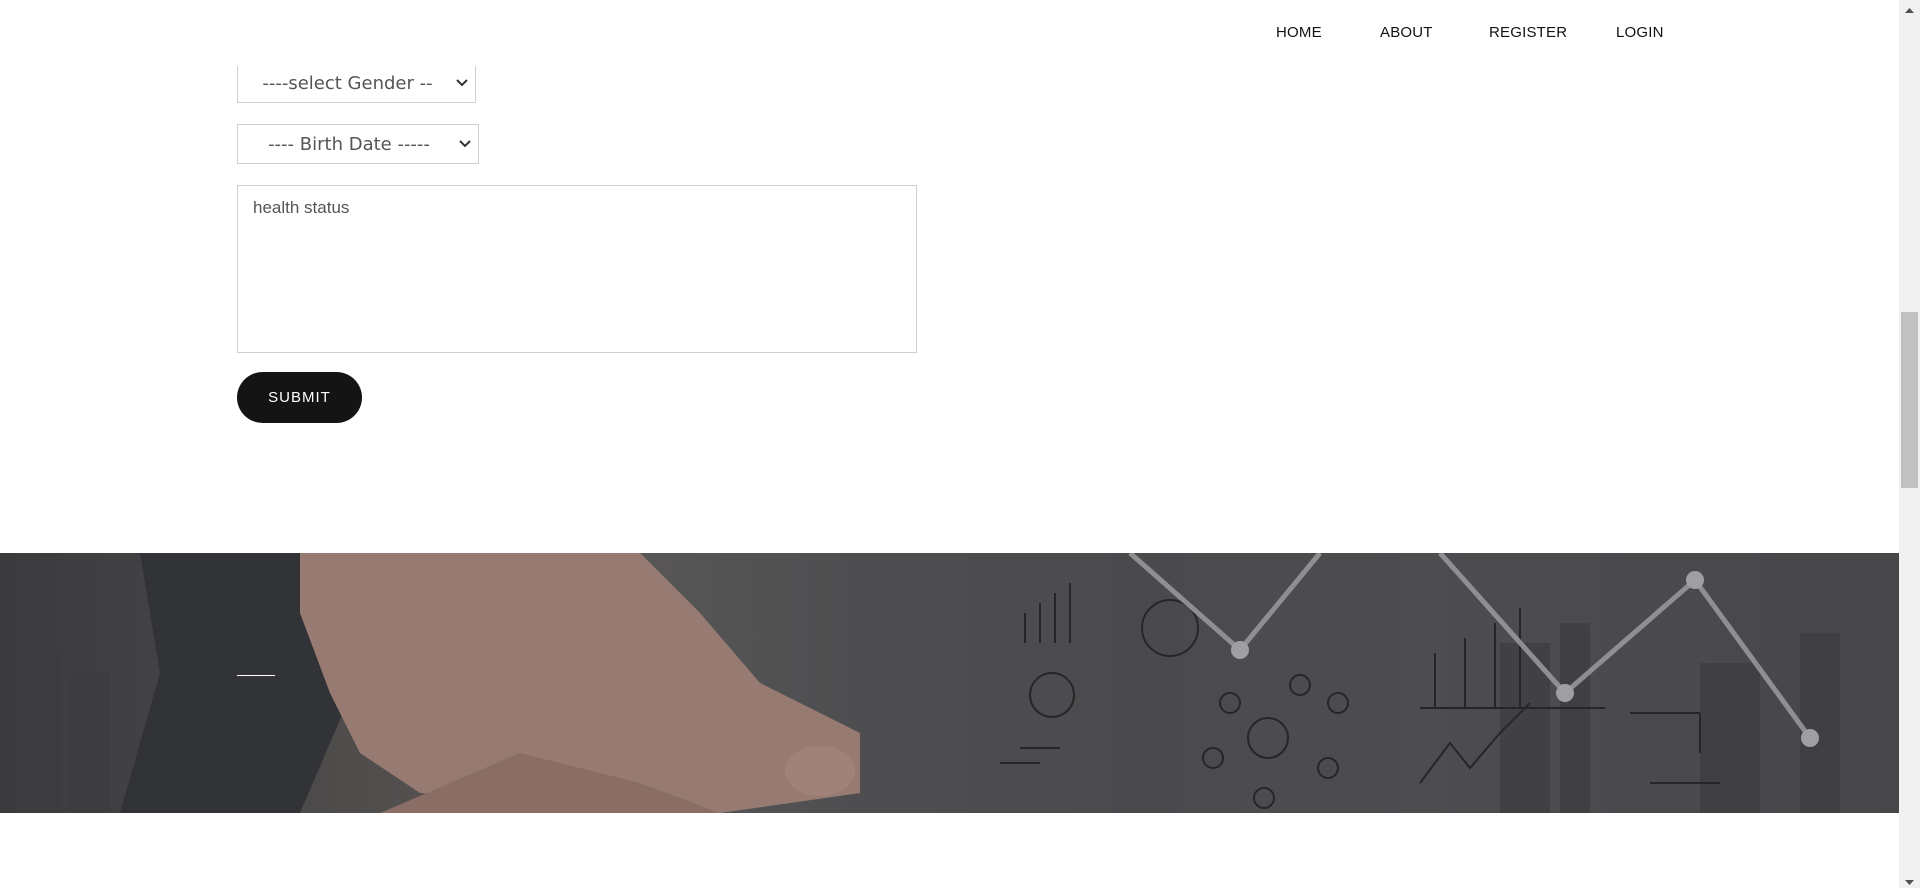 The width and height of the screenshot is (1920, 892). I want to click on scrollbar-thumb, so click(1909, 400).